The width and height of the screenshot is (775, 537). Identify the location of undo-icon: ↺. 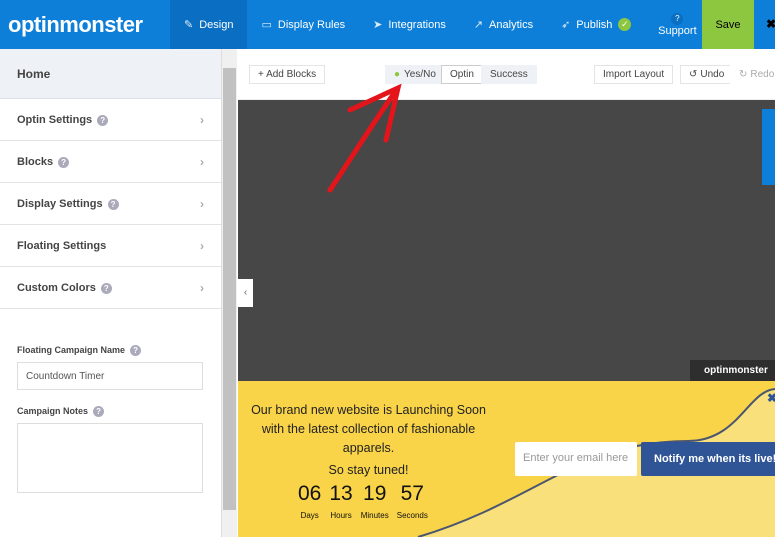
(693, 74).